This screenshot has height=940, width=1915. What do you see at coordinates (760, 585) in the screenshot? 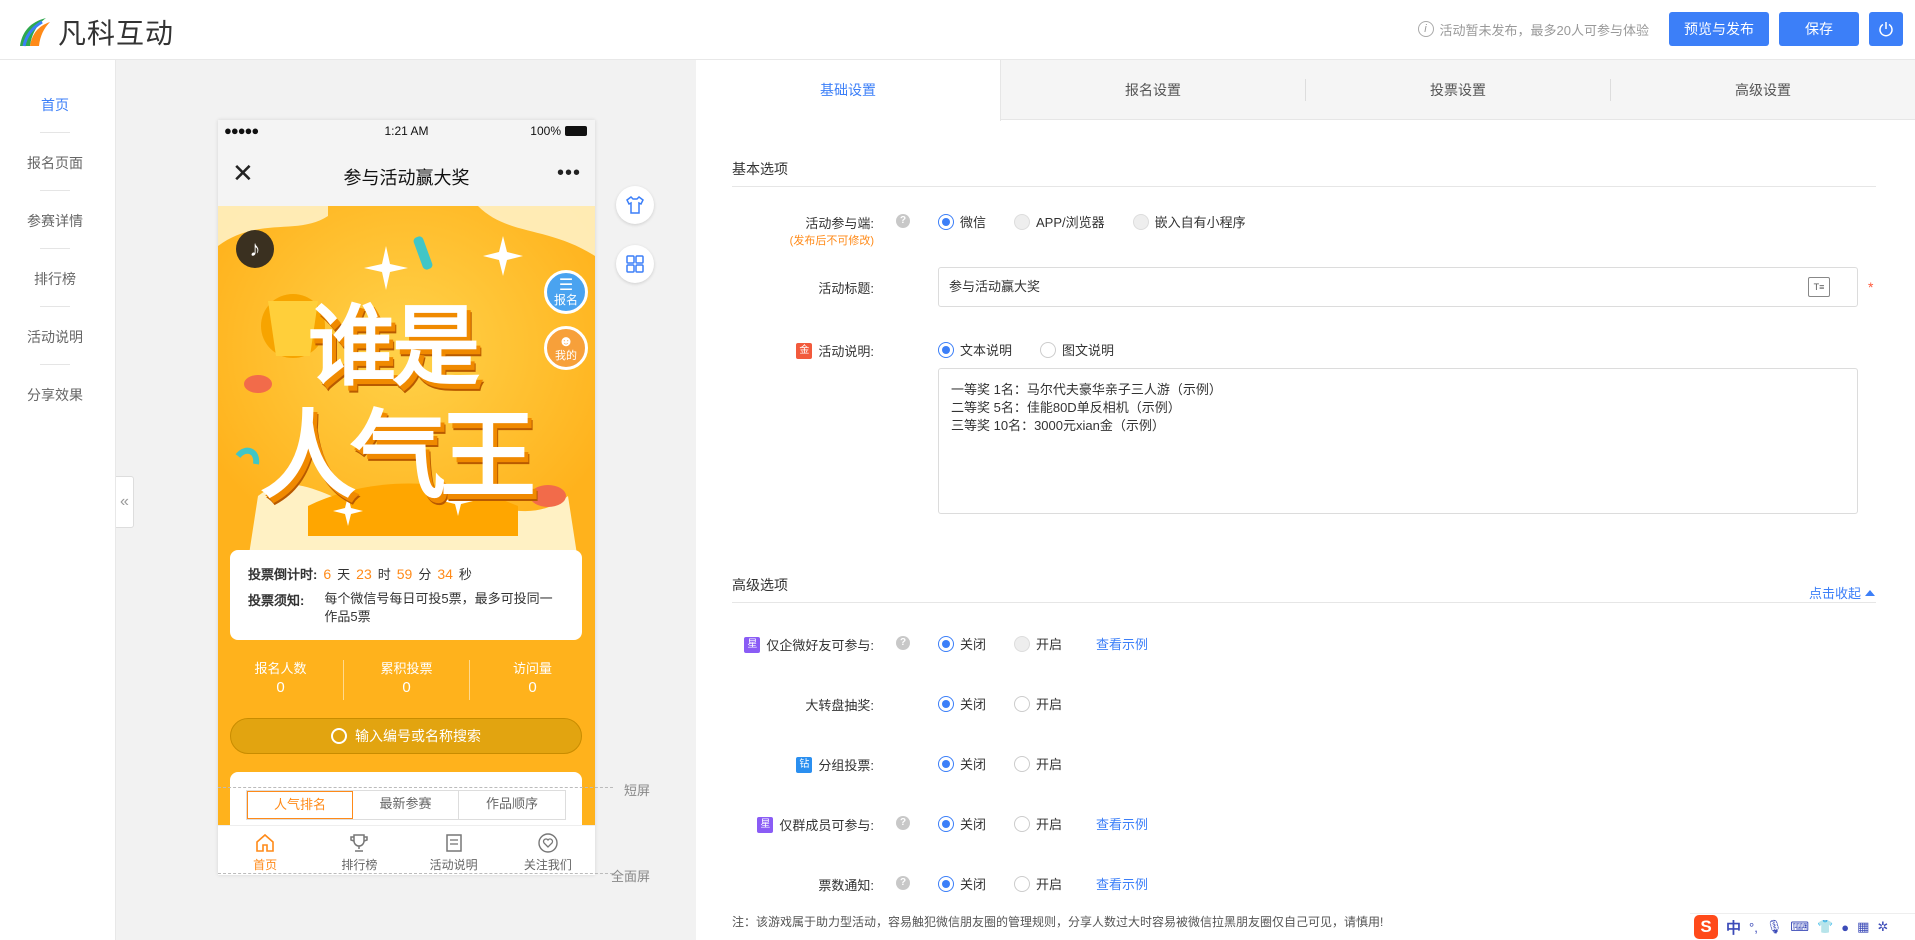
I see `advanced-section-title: 高级选项` at bounding box center [760, 585].